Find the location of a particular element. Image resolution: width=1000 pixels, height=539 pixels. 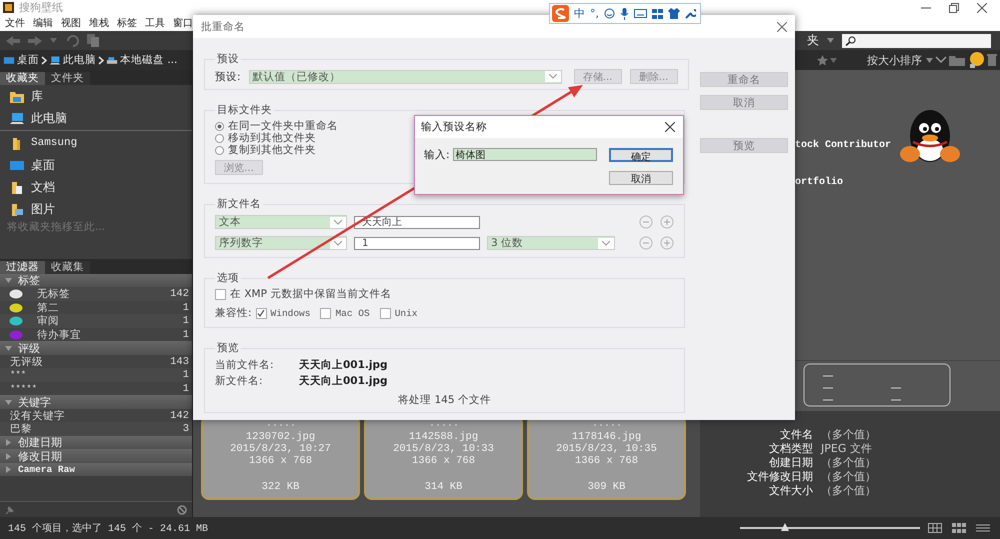

menu-item: 文件 is located at coordinates (15, 23).